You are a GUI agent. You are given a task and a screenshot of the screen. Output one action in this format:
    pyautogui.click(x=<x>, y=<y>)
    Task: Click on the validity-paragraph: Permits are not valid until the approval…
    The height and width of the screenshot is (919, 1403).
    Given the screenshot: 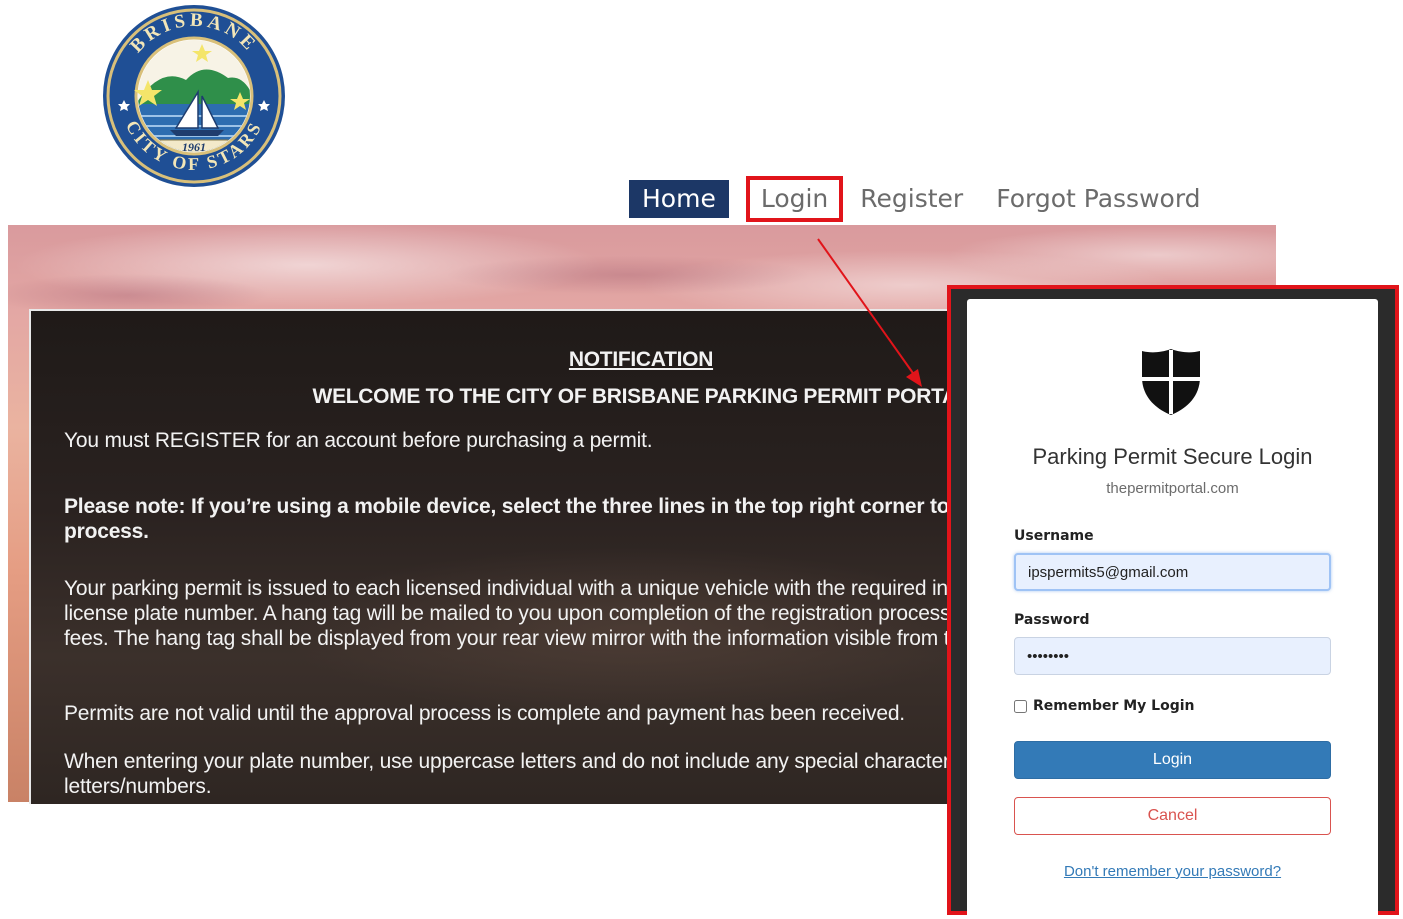 What is the action you would take?
    pyautogui.click(x=484, y=713)
    